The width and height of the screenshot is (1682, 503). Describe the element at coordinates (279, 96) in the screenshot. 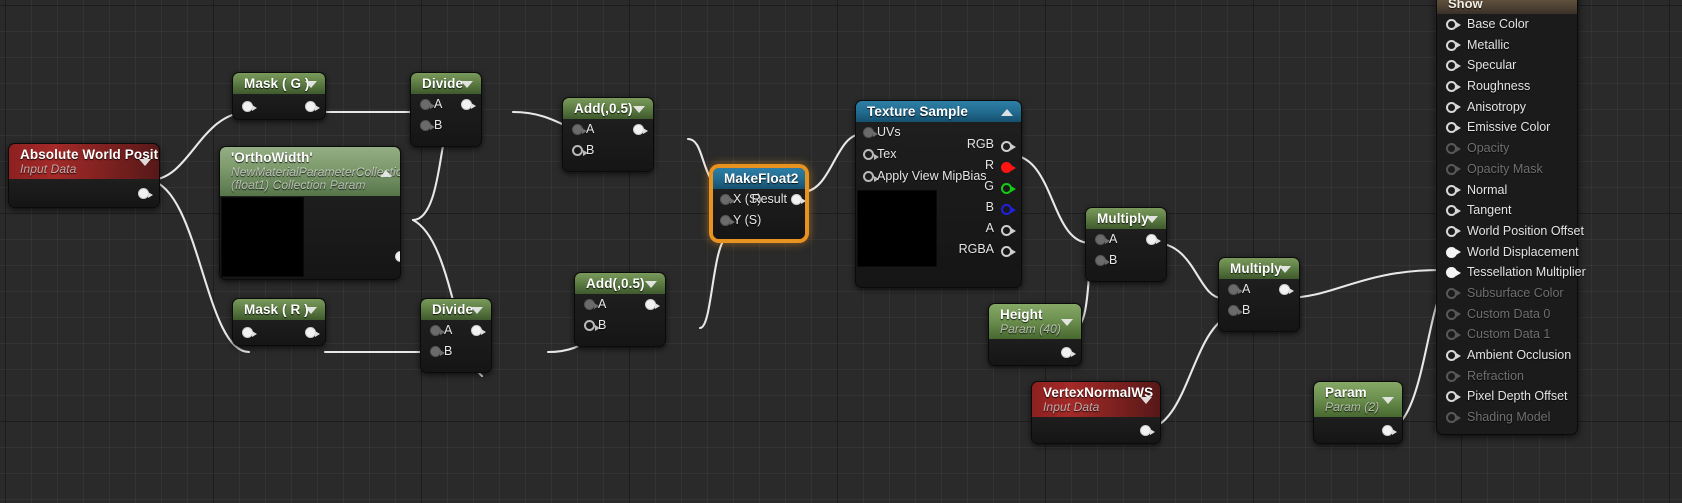

I see `node-mask-g: Mask ( G )` at that location.